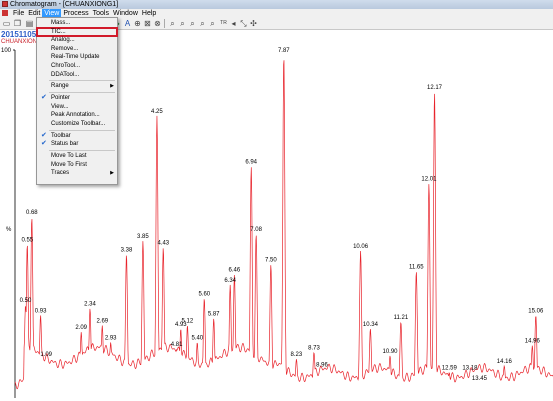  What do you see at coordinates (314, 348) in the screenshot?
I see `peak-label: 8.73` at bounding box center [314, 348].